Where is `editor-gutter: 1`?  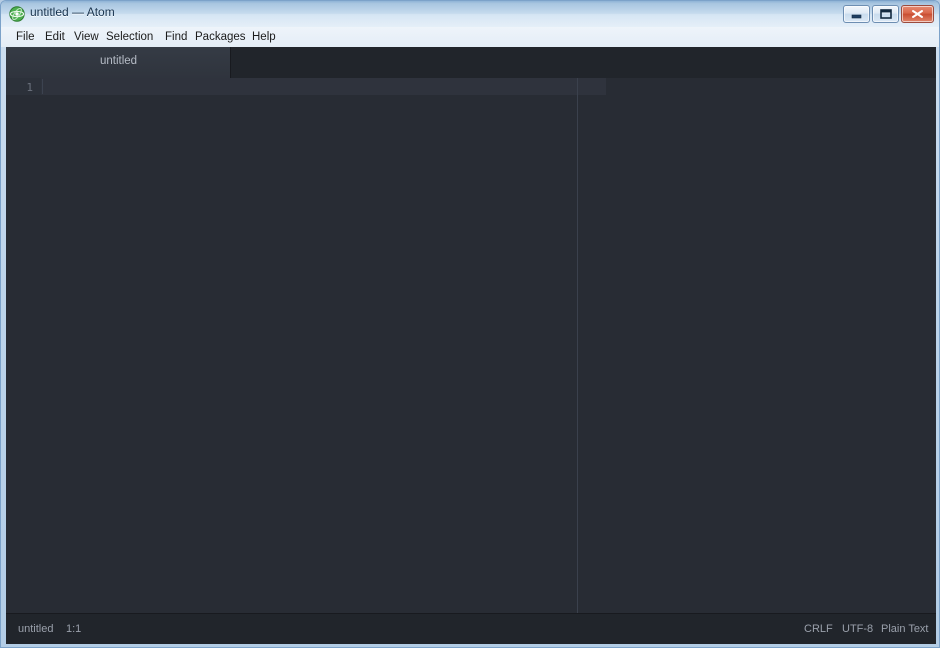 editor-gutter: 1 is located at coordinates (23, 345).